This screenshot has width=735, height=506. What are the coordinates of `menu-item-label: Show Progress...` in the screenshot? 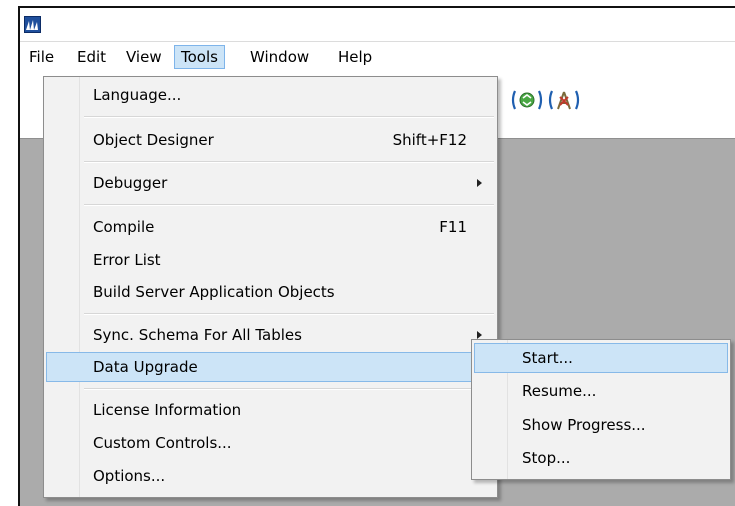 It's located at (584, 425).